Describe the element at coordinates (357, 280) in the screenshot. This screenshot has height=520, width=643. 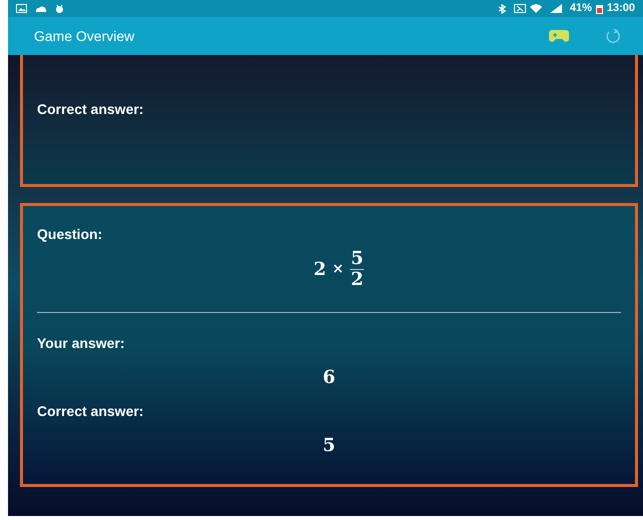
I see `denominator: 2` at that location.